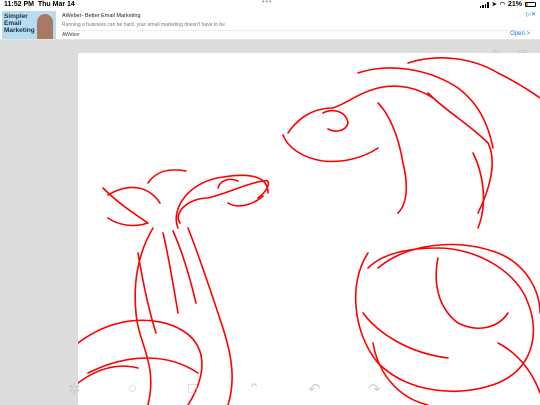  I want to click on stroke-right-eye, so click(335, 120).